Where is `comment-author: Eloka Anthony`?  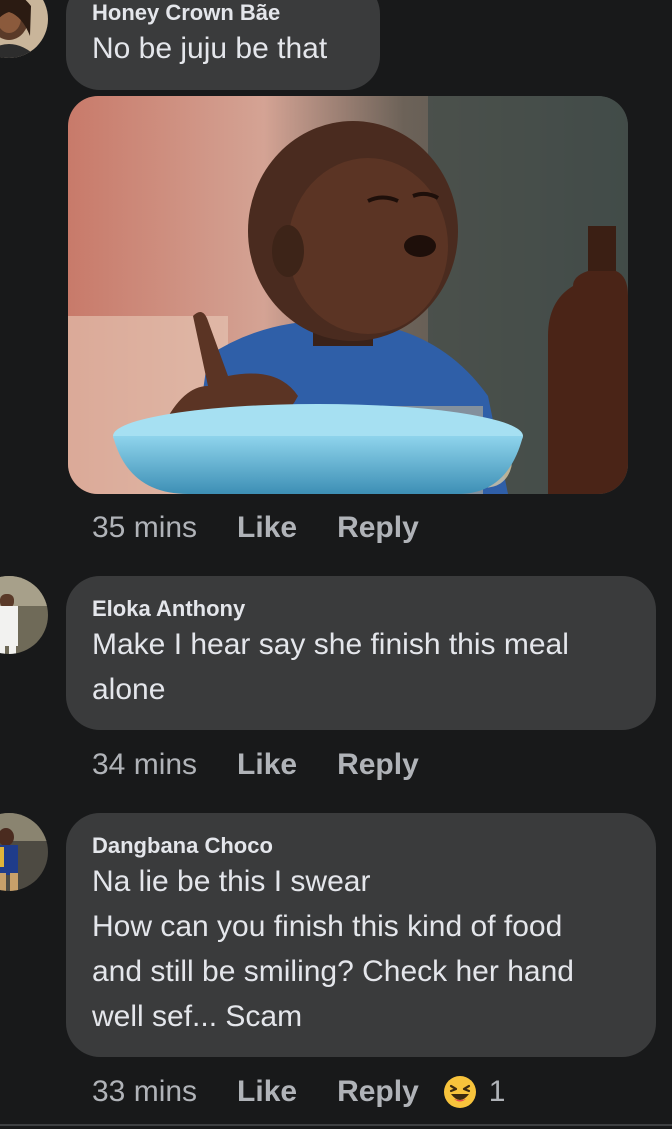 comment-author: Eloka Anthony is located at coordinates (361, 609).